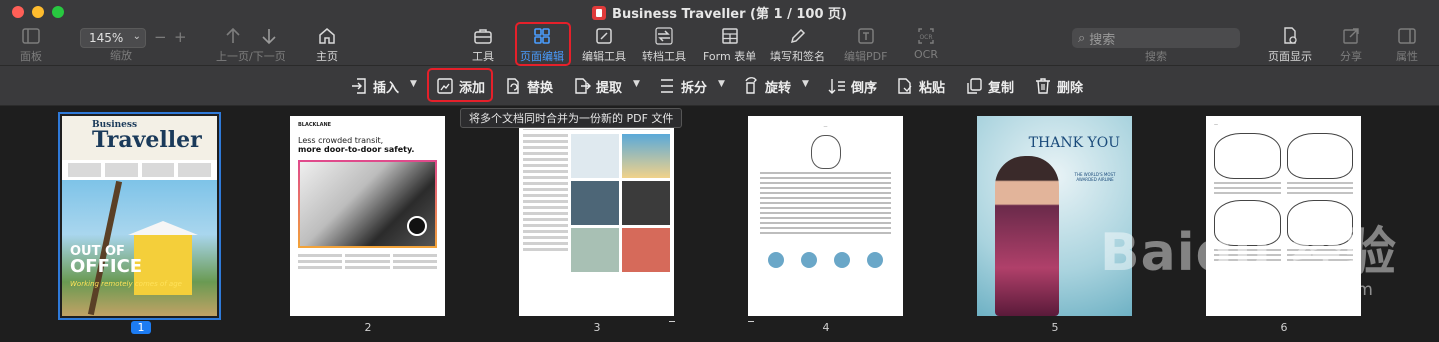 This screenshot has width=1439, height=342. Describe the element at coordinates (826, 327) in the screenshot. I see `page-number-4: 4` at that location.